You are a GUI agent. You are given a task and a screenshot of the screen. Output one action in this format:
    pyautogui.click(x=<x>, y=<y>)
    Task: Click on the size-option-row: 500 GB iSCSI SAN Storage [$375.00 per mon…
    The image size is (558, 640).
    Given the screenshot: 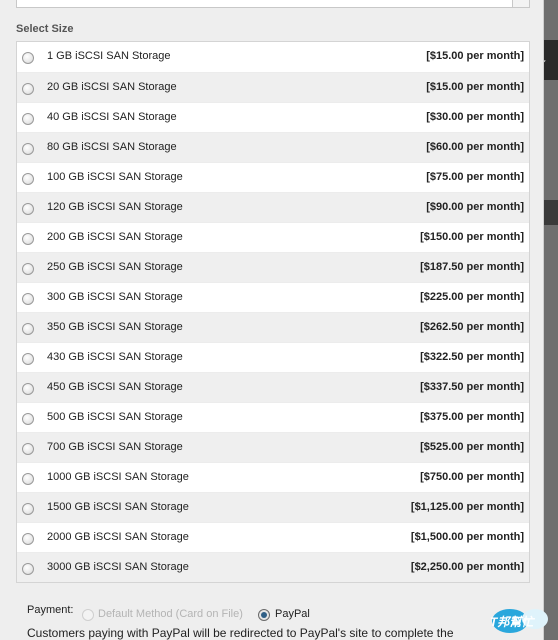 What is the action you would take?
    pyautogui.click(x=273, y=417)
    